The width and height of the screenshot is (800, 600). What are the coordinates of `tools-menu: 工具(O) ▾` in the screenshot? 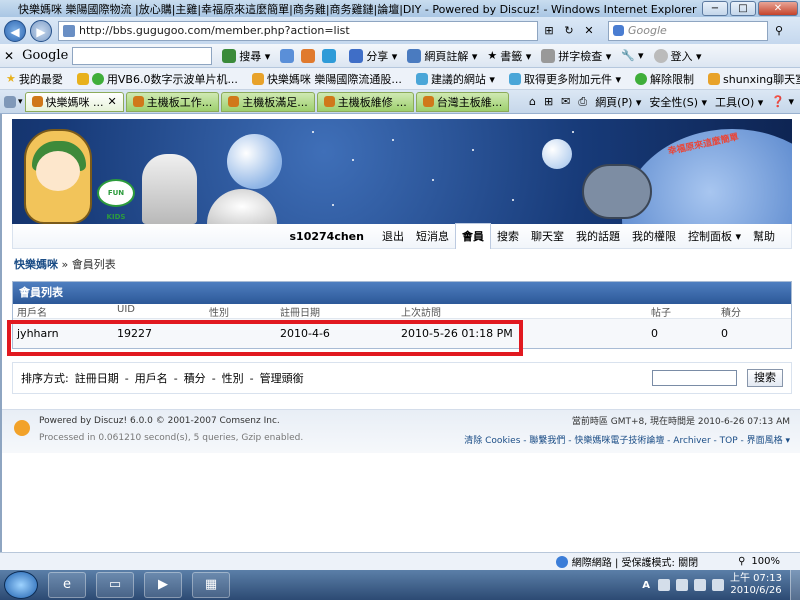 It's located at (739, 102).